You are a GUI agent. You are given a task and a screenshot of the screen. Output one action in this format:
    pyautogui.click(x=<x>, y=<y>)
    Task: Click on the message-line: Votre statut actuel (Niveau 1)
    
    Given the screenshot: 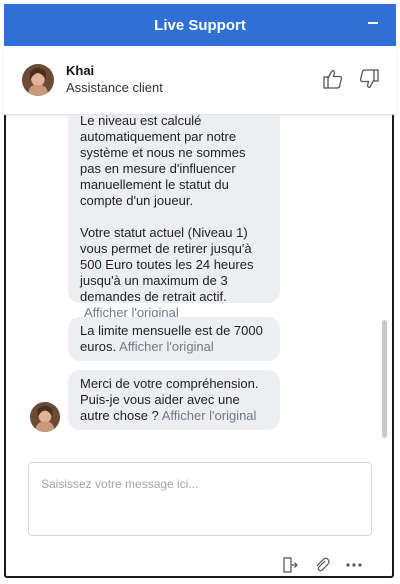 What is the action you would take?
    pyautogui.click(x=164, y=232)
    